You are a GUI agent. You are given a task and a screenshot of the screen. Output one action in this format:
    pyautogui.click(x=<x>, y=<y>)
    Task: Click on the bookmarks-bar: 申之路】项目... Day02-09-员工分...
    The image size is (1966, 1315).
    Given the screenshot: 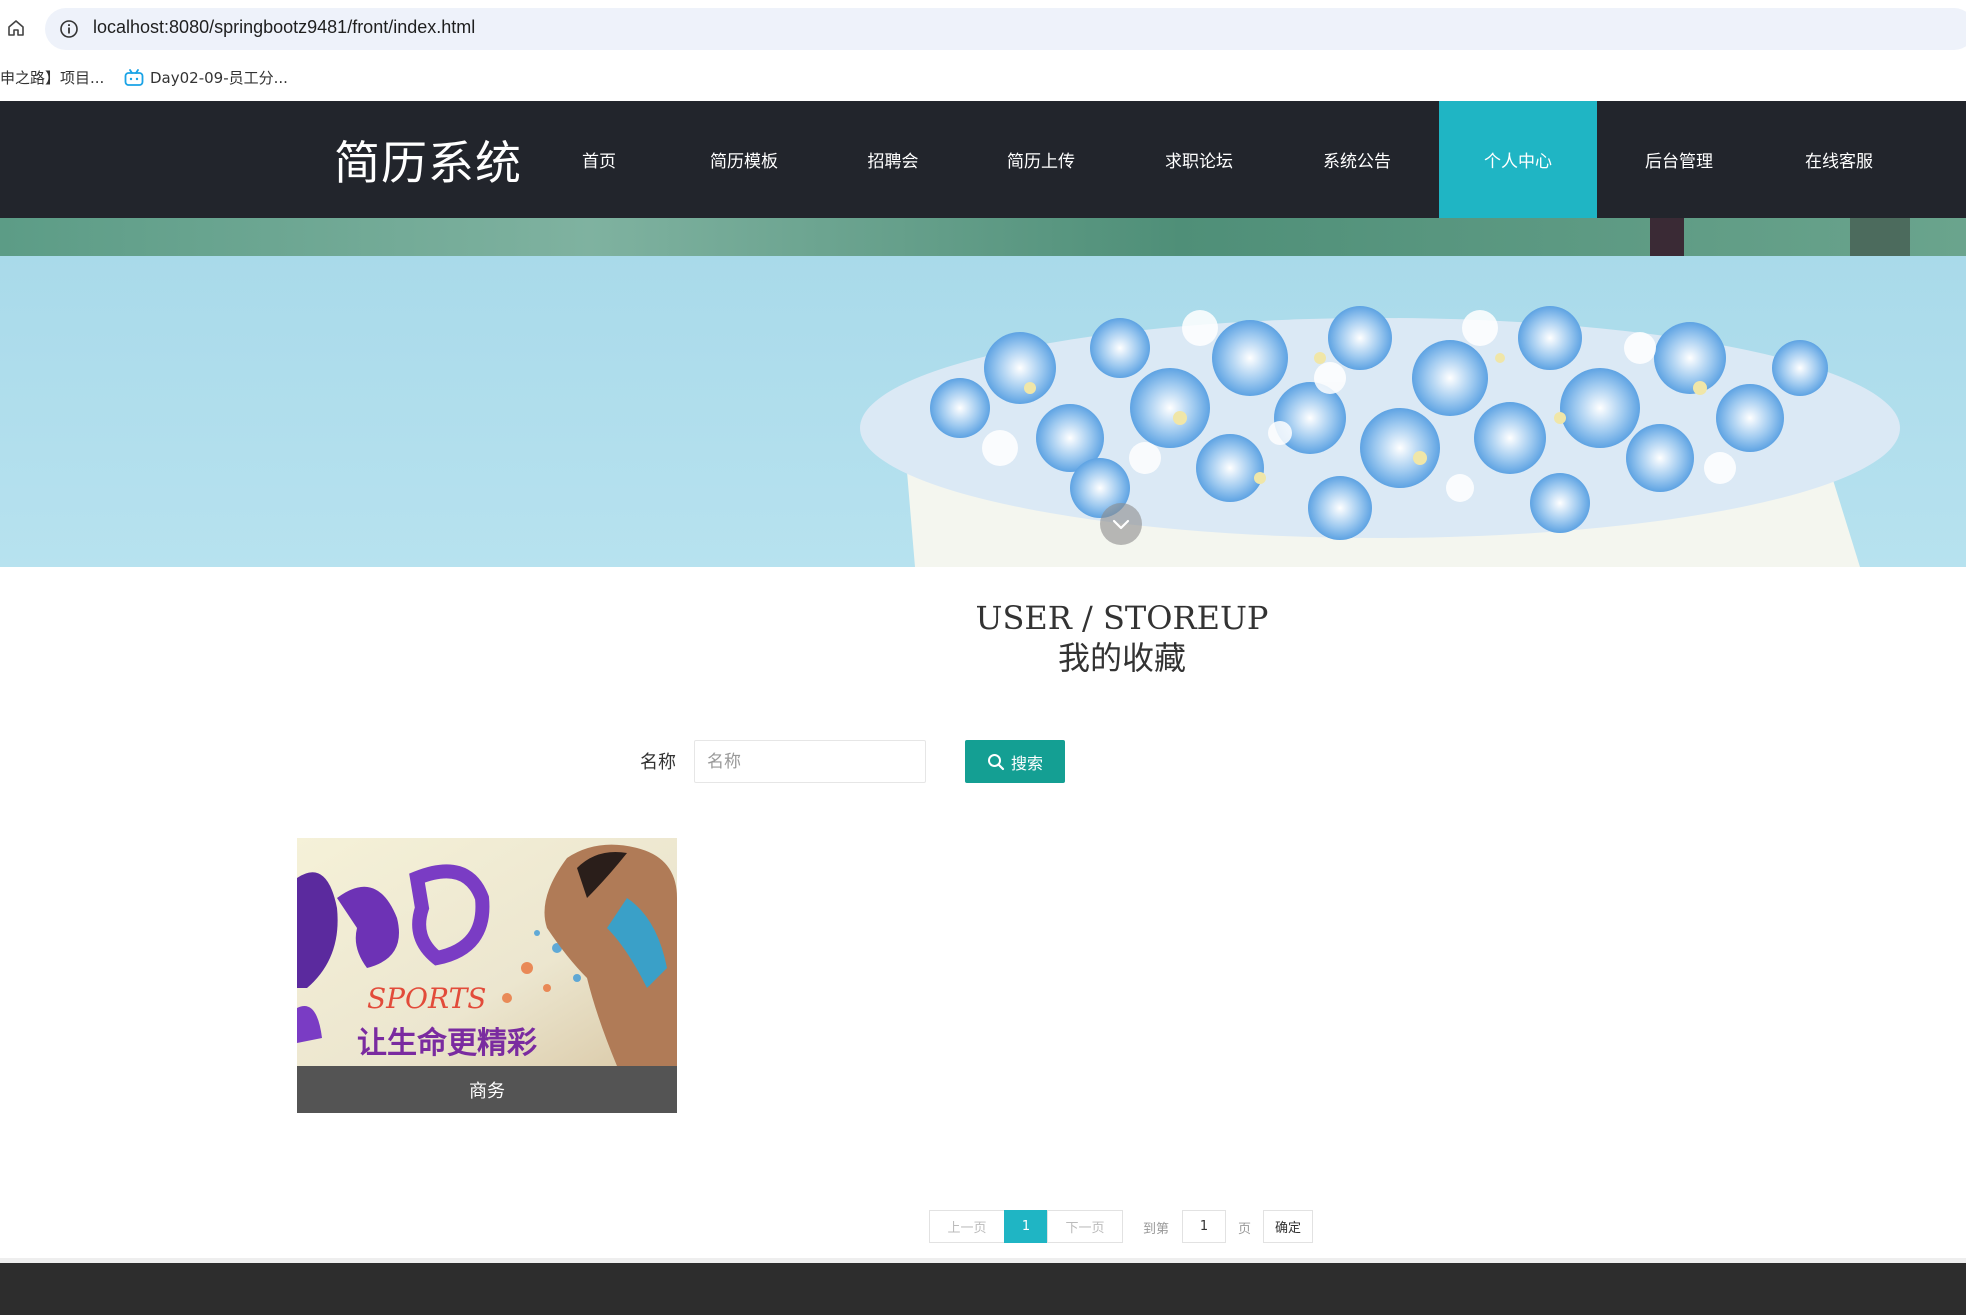 What is the action you would take?
    pyautogui.click(x=983, y=79)
    